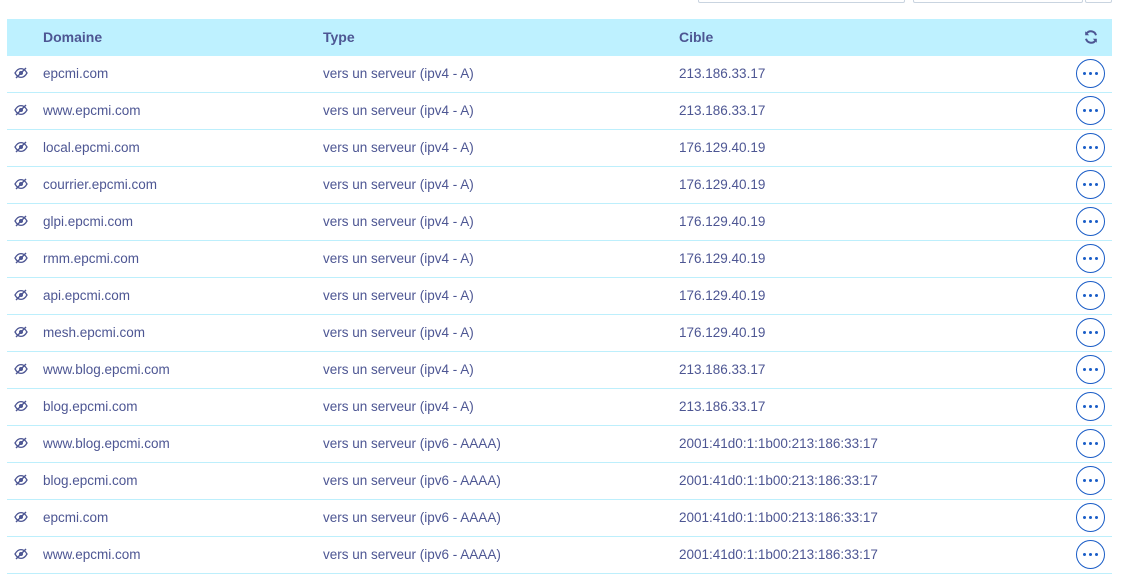  What do you see at coordinates (1091, 37) in the screenshot?
I see `refresh-icon` at bounding box center [1091, 37].